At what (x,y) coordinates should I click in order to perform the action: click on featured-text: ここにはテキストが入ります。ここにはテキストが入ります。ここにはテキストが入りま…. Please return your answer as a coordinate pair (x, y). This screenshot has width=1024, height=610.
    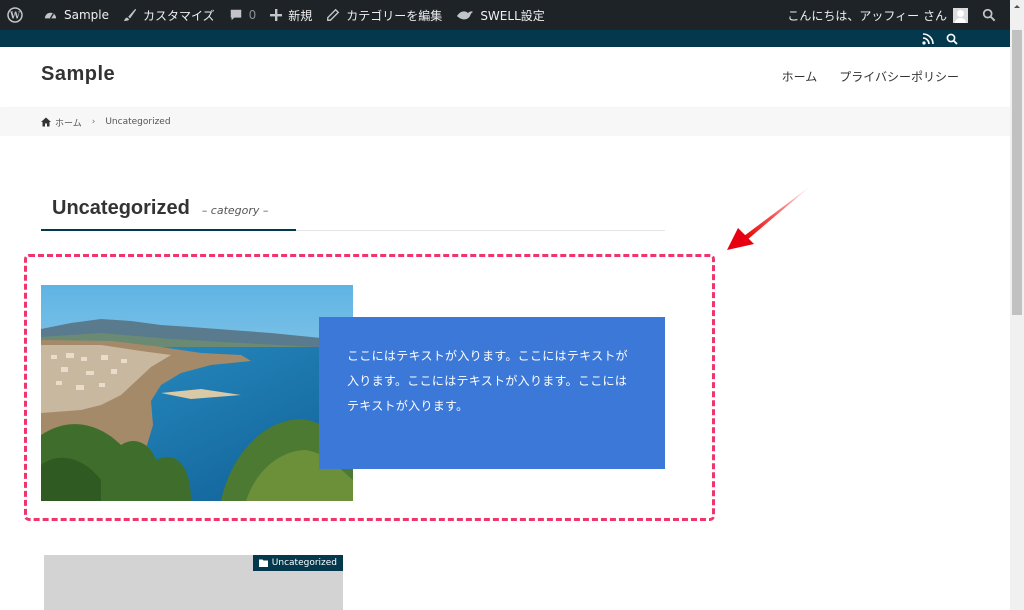
    Looking at the image, I should click on (487, 381).